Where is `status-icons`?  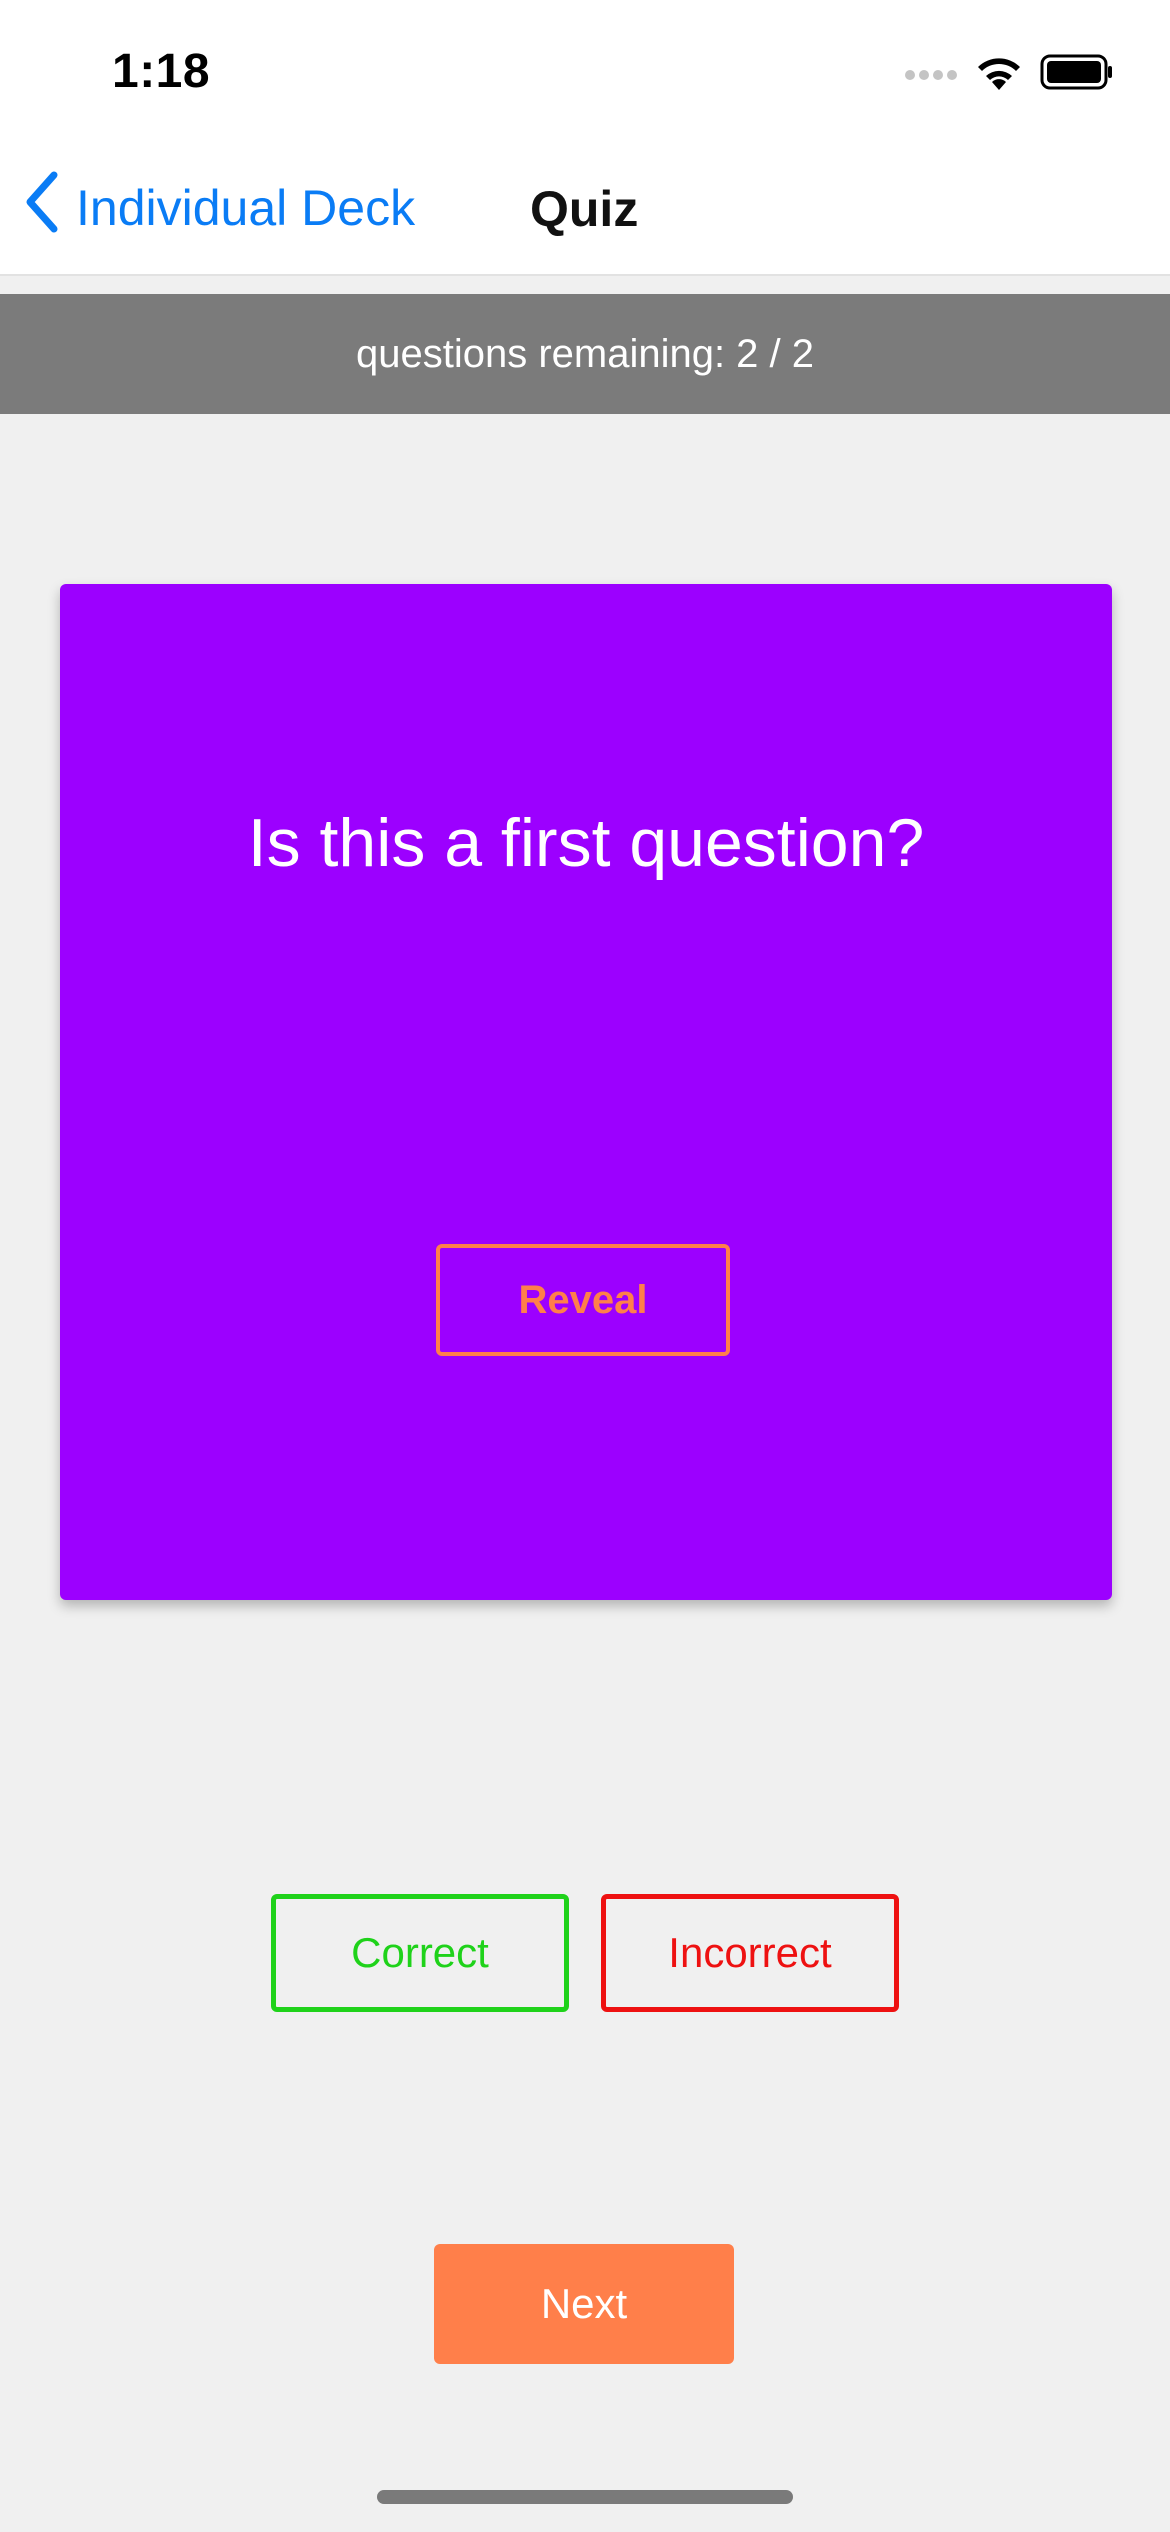
status-icons is located at coordinates (1009, 74).